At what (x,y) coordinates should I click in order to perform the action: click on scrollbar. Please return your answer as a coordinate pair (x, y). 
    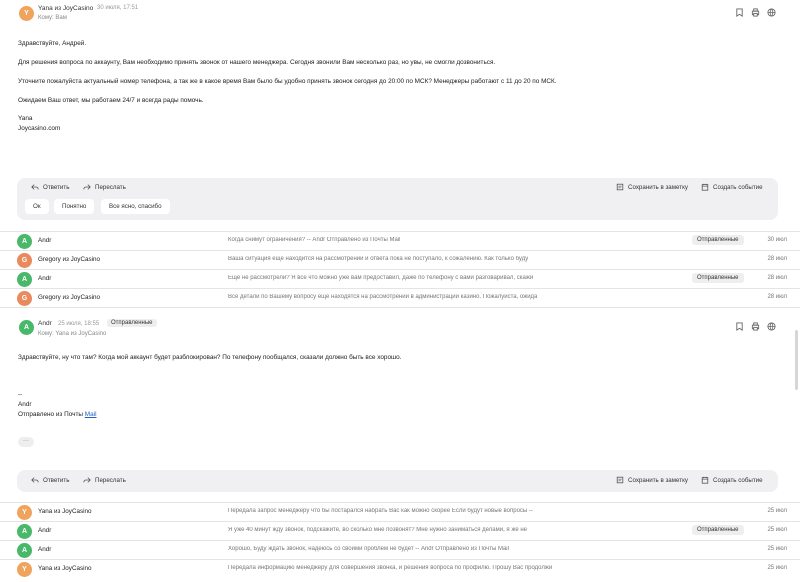
    Looking at the image, I should click on (796, 360).